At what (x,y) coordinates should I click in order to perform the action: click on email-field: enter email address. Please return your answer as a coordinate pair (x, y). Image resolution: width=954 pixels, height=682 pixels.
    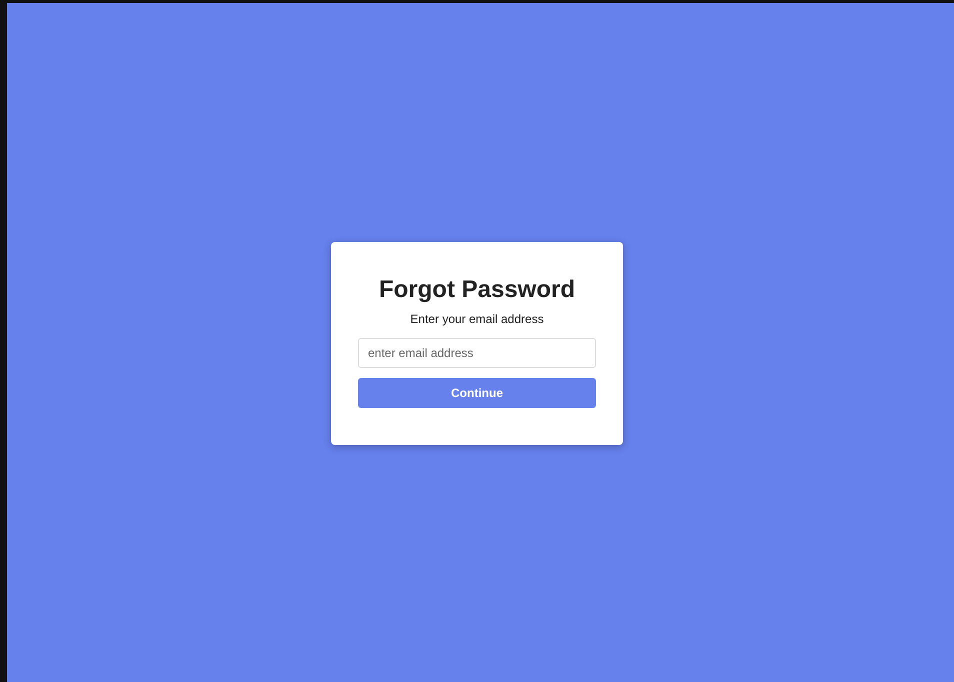
    Looking at the image, I should click on (477, 353).